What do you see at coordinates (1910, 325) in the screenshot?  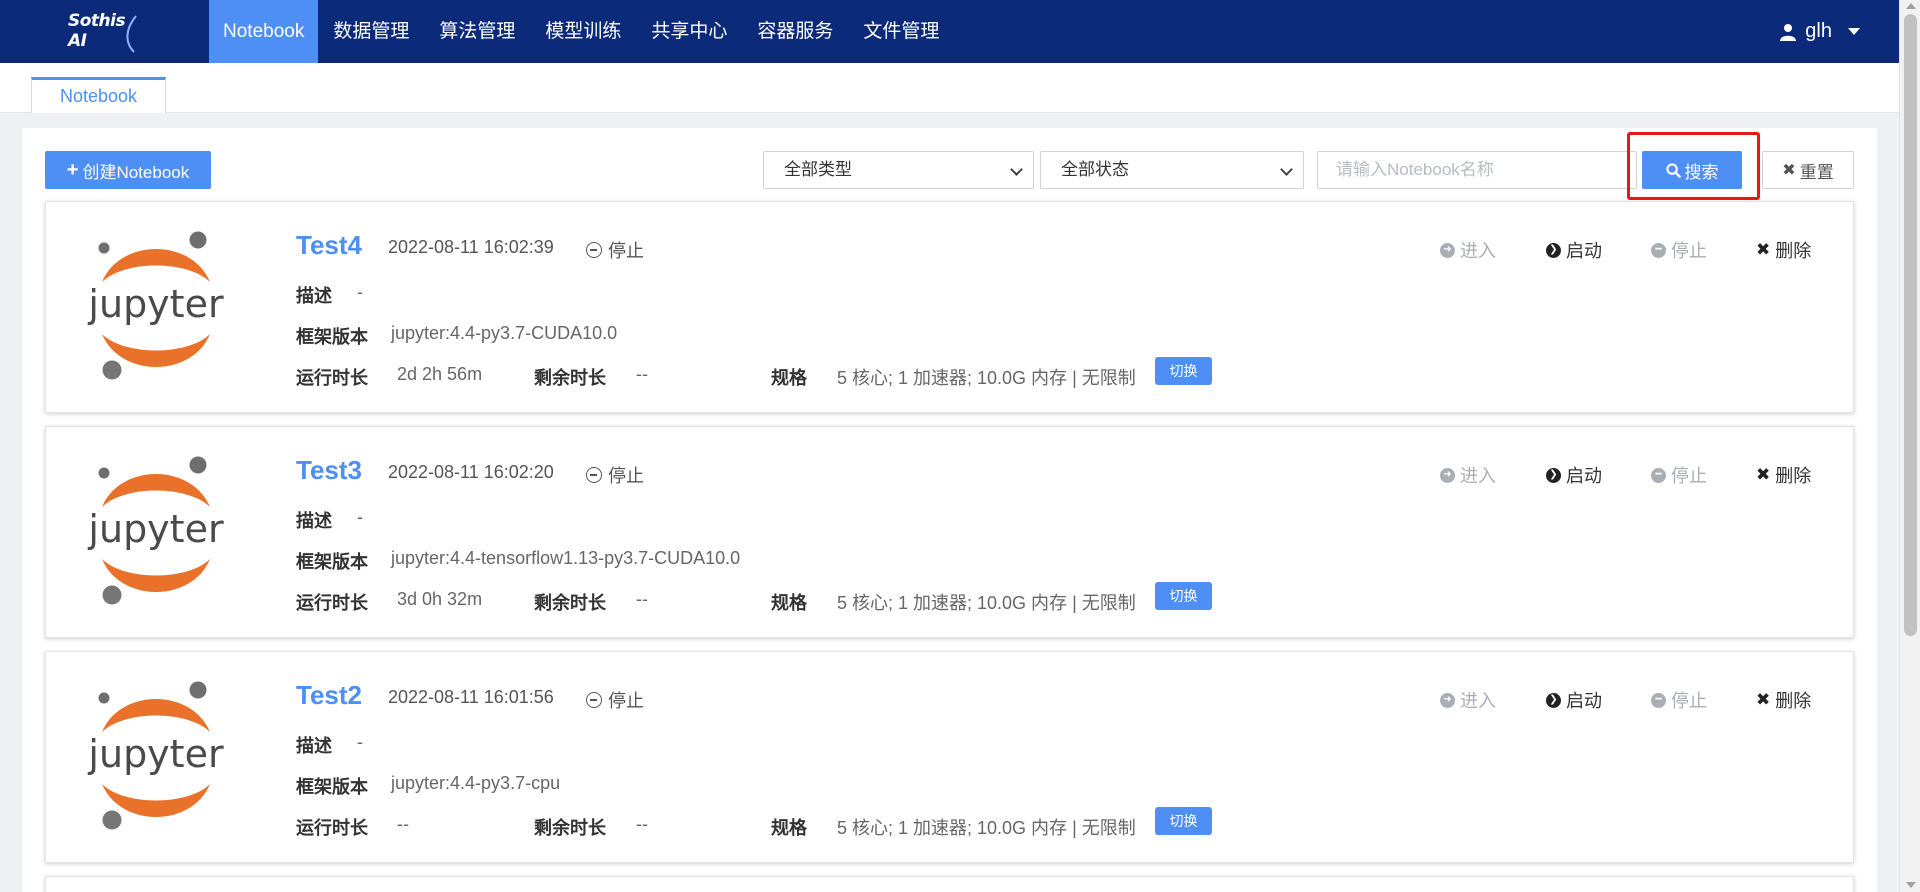 I see `scrollbar-thumb` at bounding box center [1910, 325].